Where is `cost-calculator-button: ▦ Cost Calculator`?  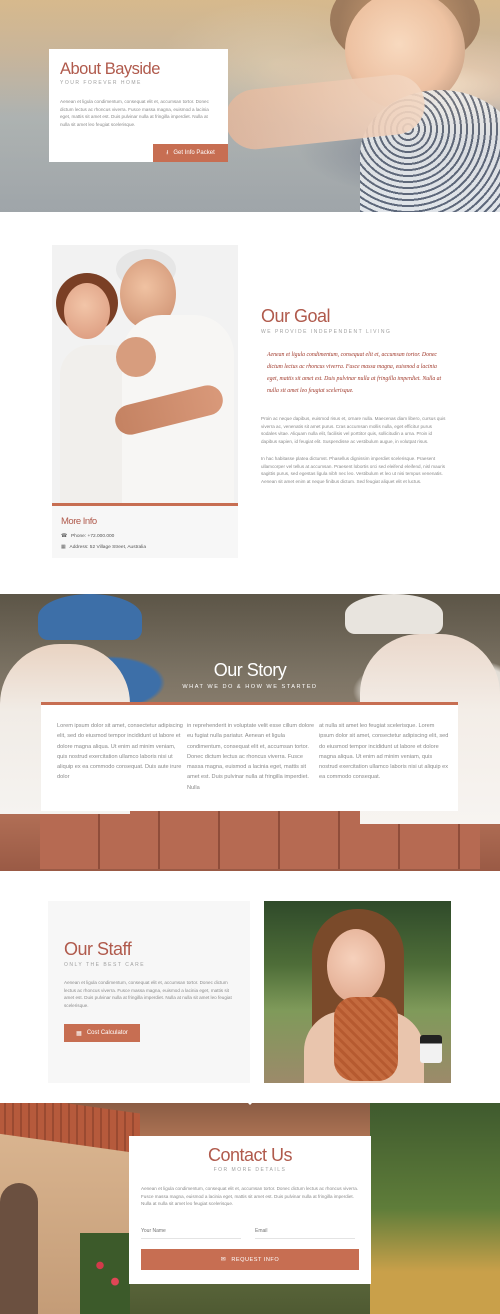
cost-calculator-button: ▦ Cost Calculator is located at coordinates (102, 1033).